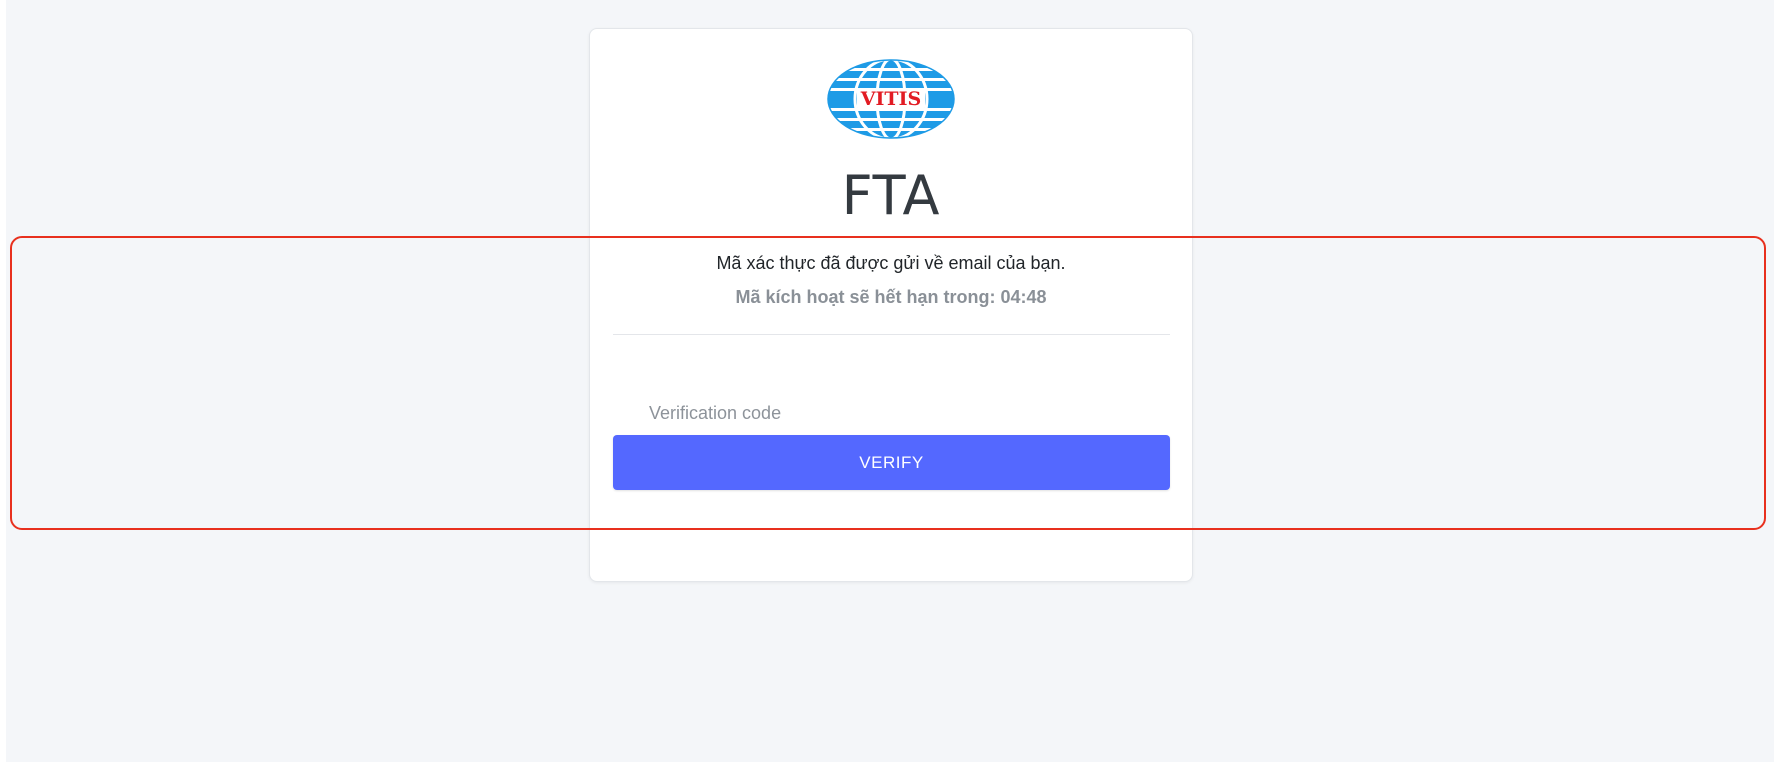  Describe the element at coordinates (891, 195) in the screenshot. I see `page-title: FTA` at that location.